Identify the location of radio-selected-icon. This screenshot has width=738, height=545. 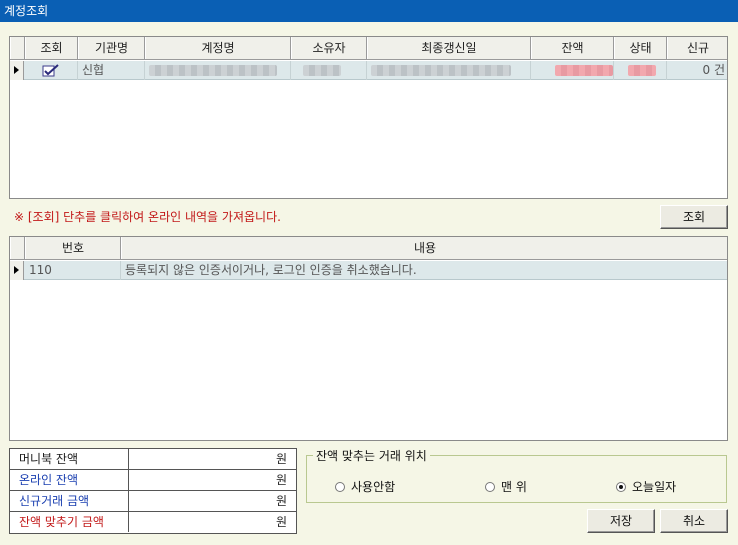
(621, 487).